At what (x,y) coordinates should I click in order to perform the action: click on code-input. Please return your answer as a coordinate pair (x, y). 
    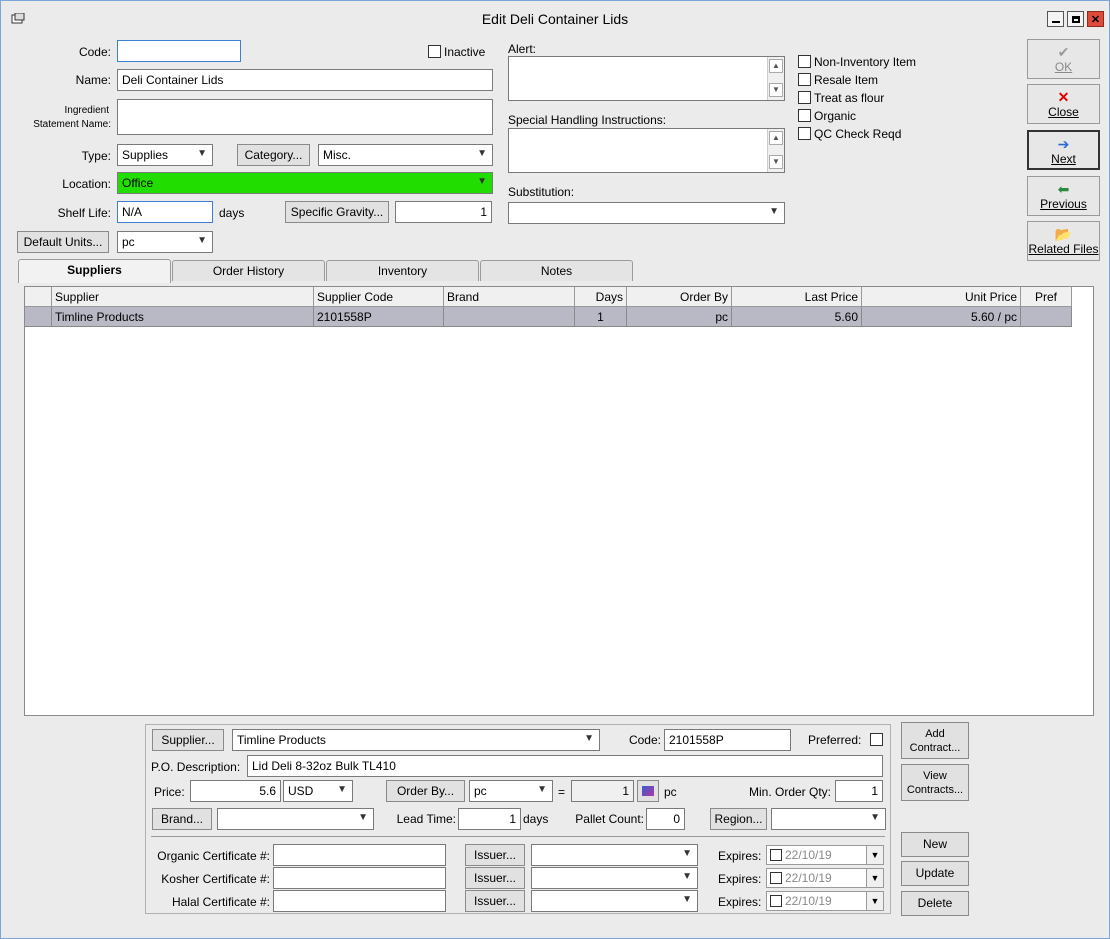
    Looking at the image, I should click on (179, 51).